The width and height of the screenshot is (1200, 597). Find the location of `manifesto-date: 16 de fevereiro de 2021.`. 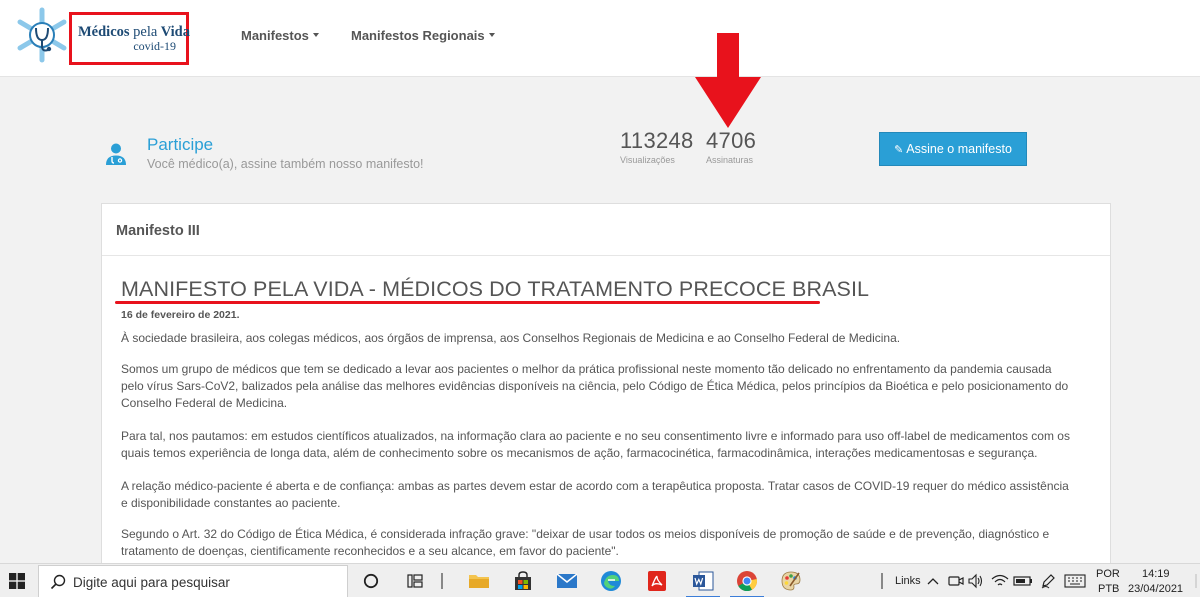

manifesto-date: 16 de fevereiro de 2021. is located at coordinates (180, 315).